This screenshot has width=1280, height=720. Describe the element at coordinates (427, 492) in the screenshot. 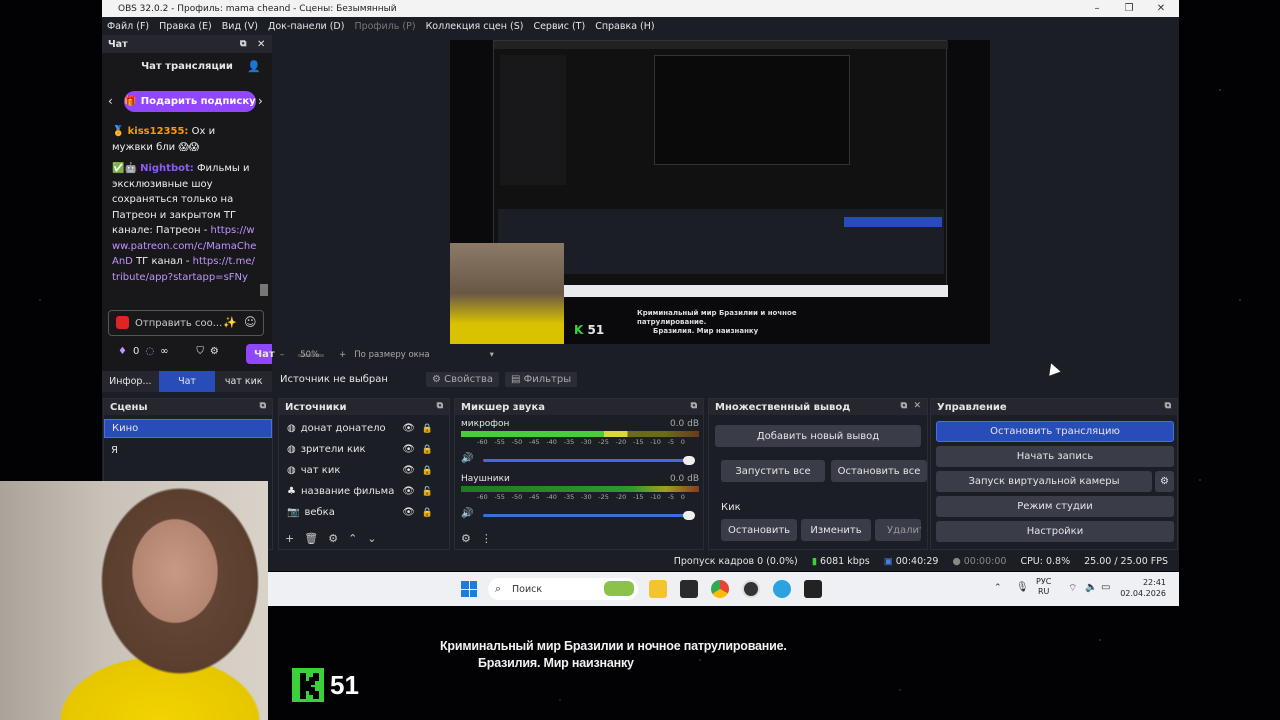

I see `unlock-icon: 🔓` at that location.